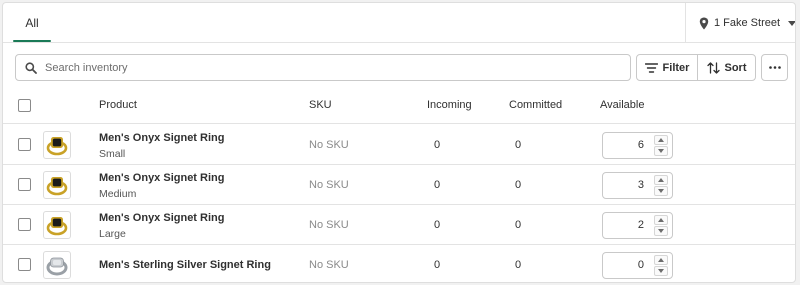 The width and height of the screenshot is (800, 285). I want to click on product-variant: Medium, so click(118, 194).